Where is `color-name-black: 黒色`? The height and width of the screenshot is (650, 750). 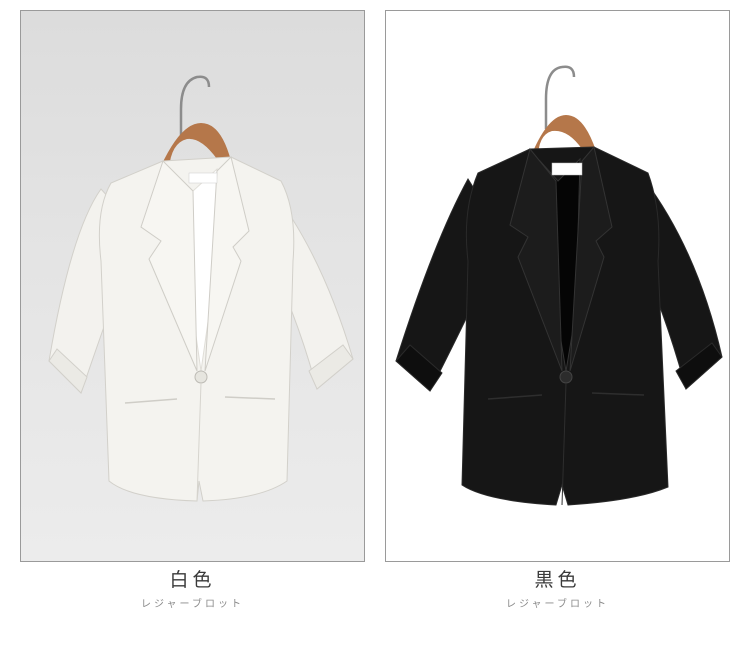
color-name-black: 黒色 is located at coordinates (557, 580).